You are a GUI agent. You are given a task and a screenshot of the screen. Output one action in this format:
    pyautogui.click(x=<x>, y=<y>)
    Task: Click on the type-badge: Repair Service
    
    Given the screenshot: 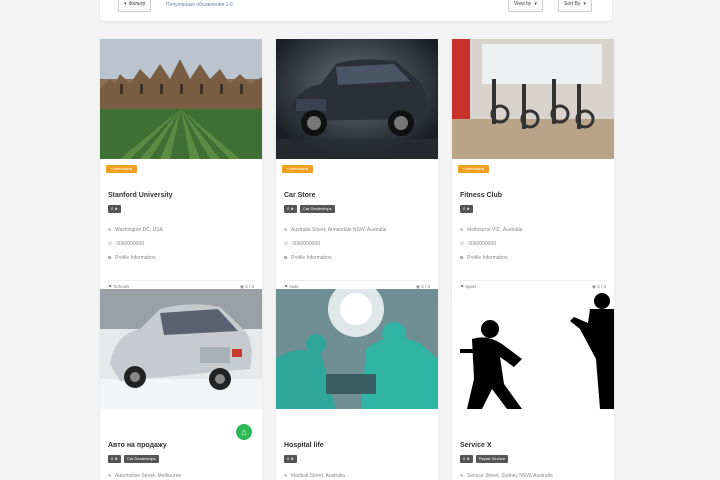 What is the action you would take?
    pyautogui.click(x=492, y=459)
    